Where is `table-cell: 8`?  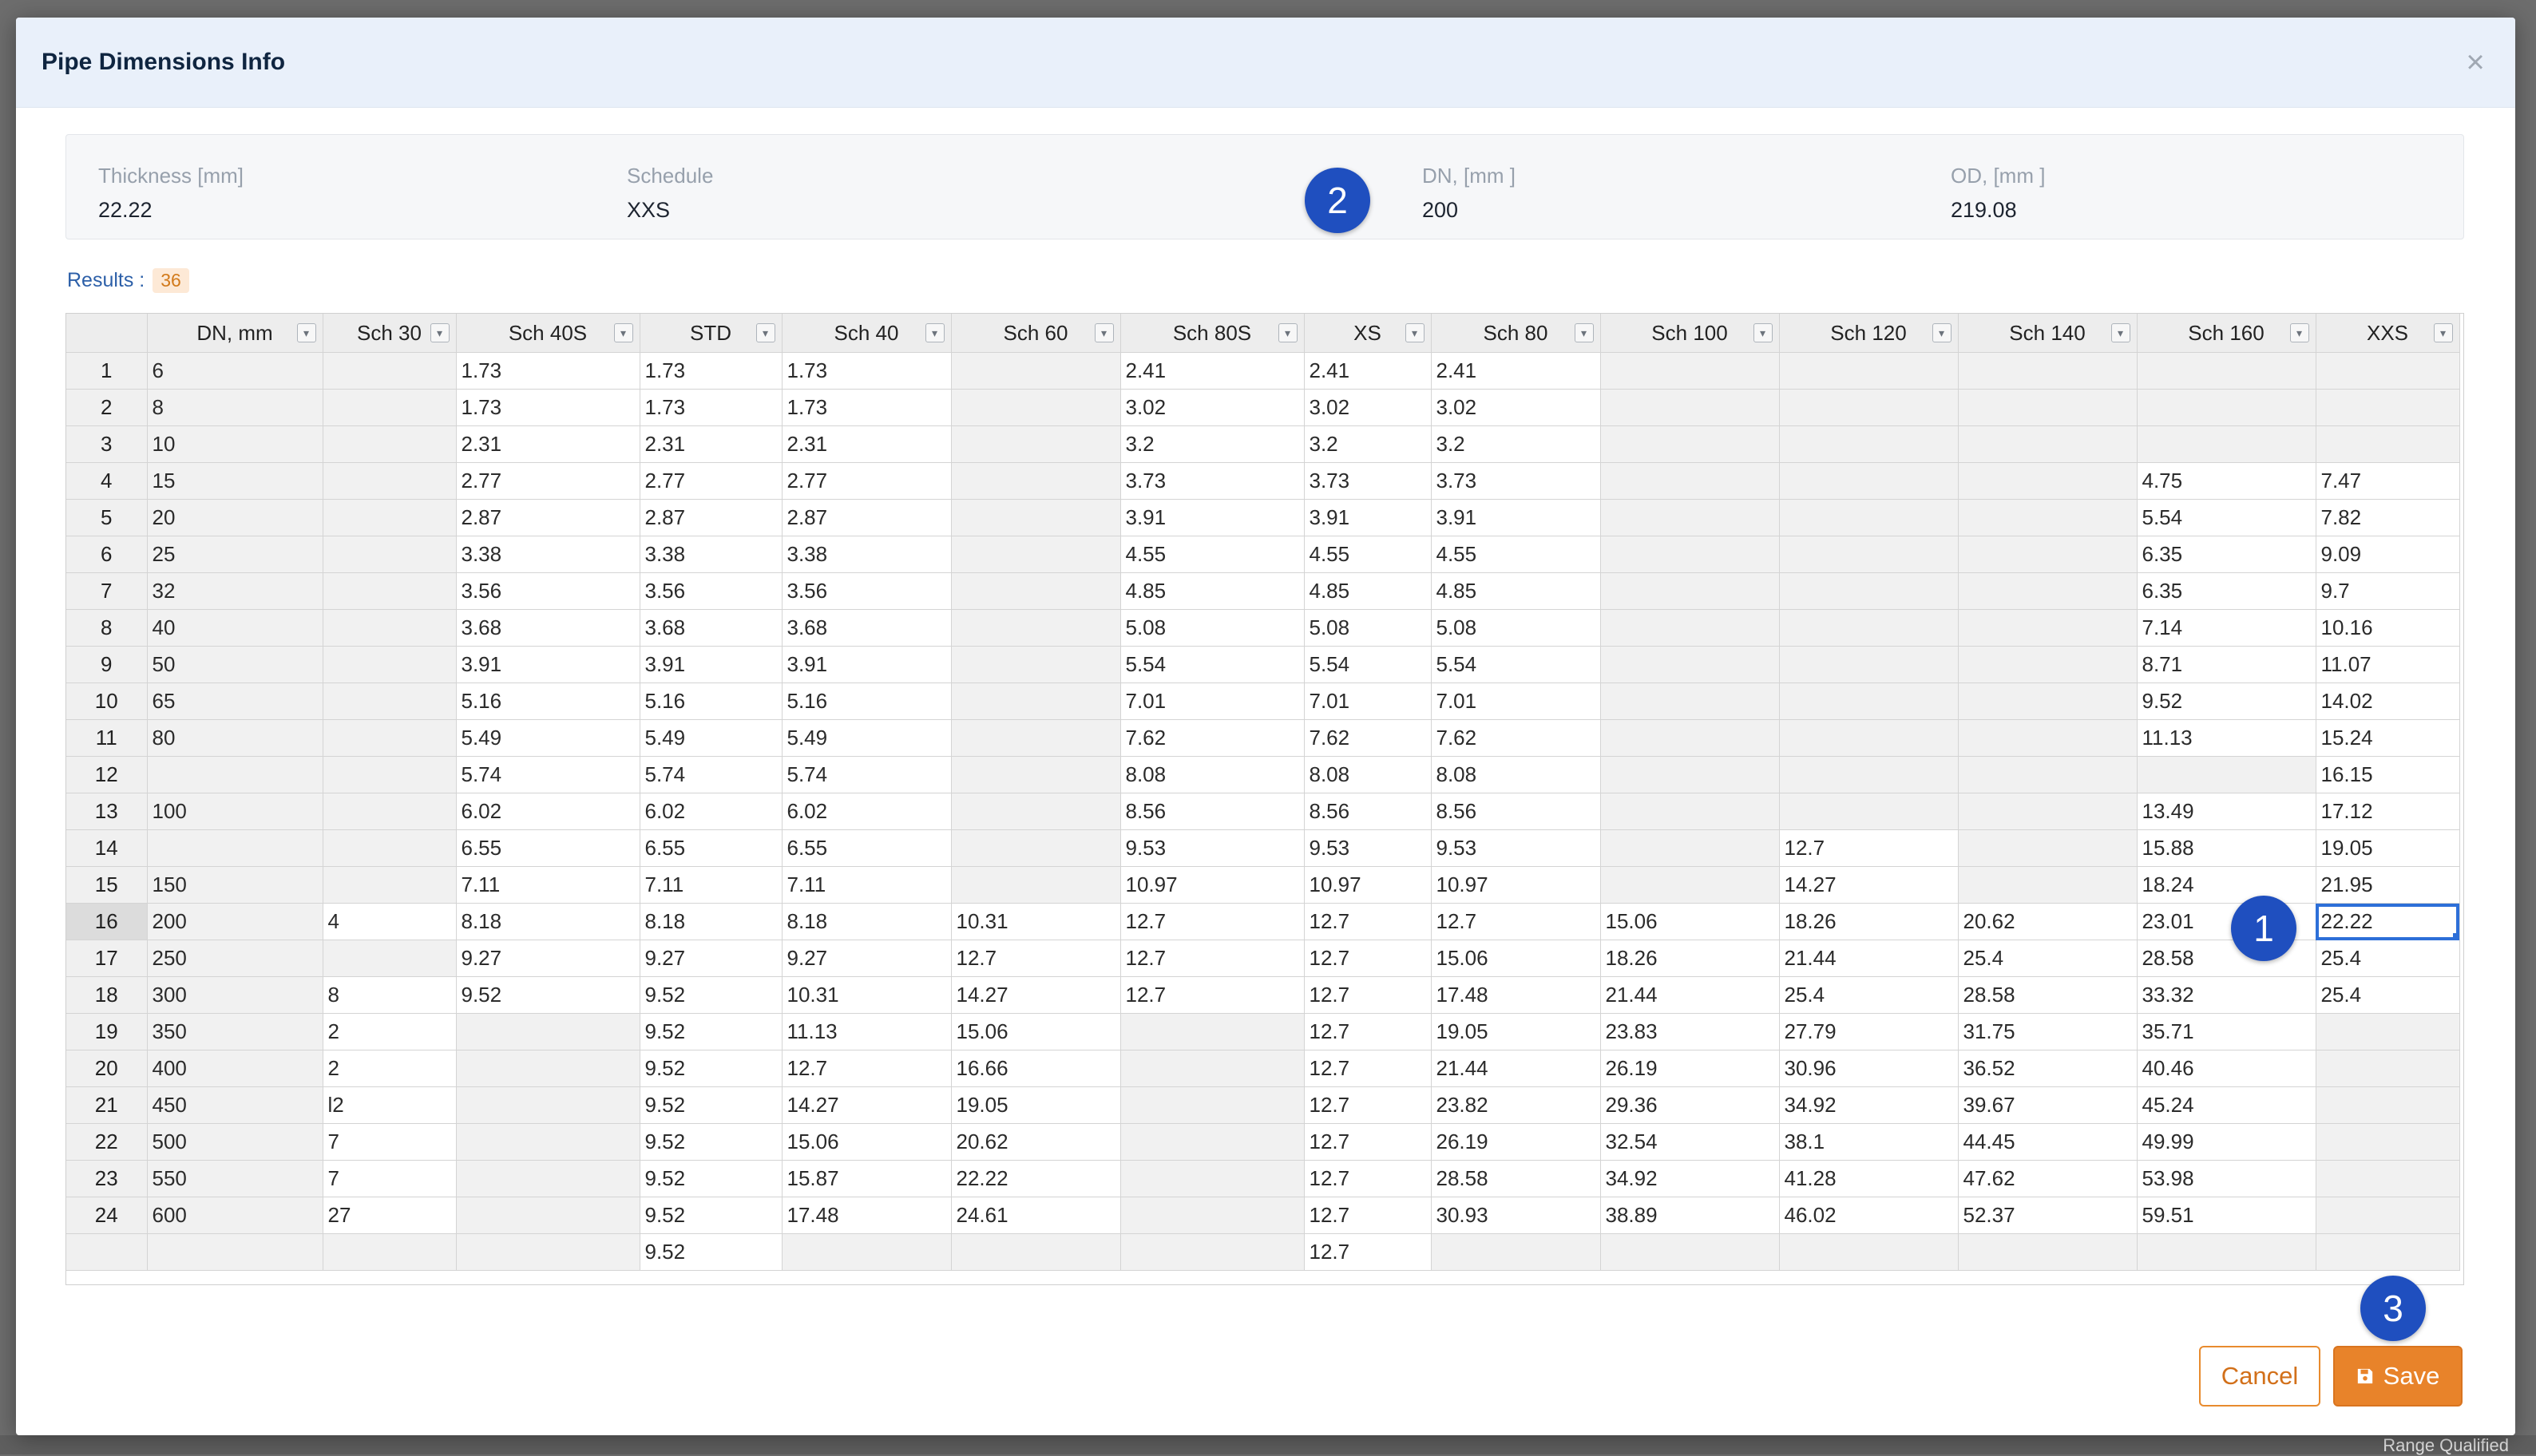
table-cell: 8 is located at coordinates (390, 995).